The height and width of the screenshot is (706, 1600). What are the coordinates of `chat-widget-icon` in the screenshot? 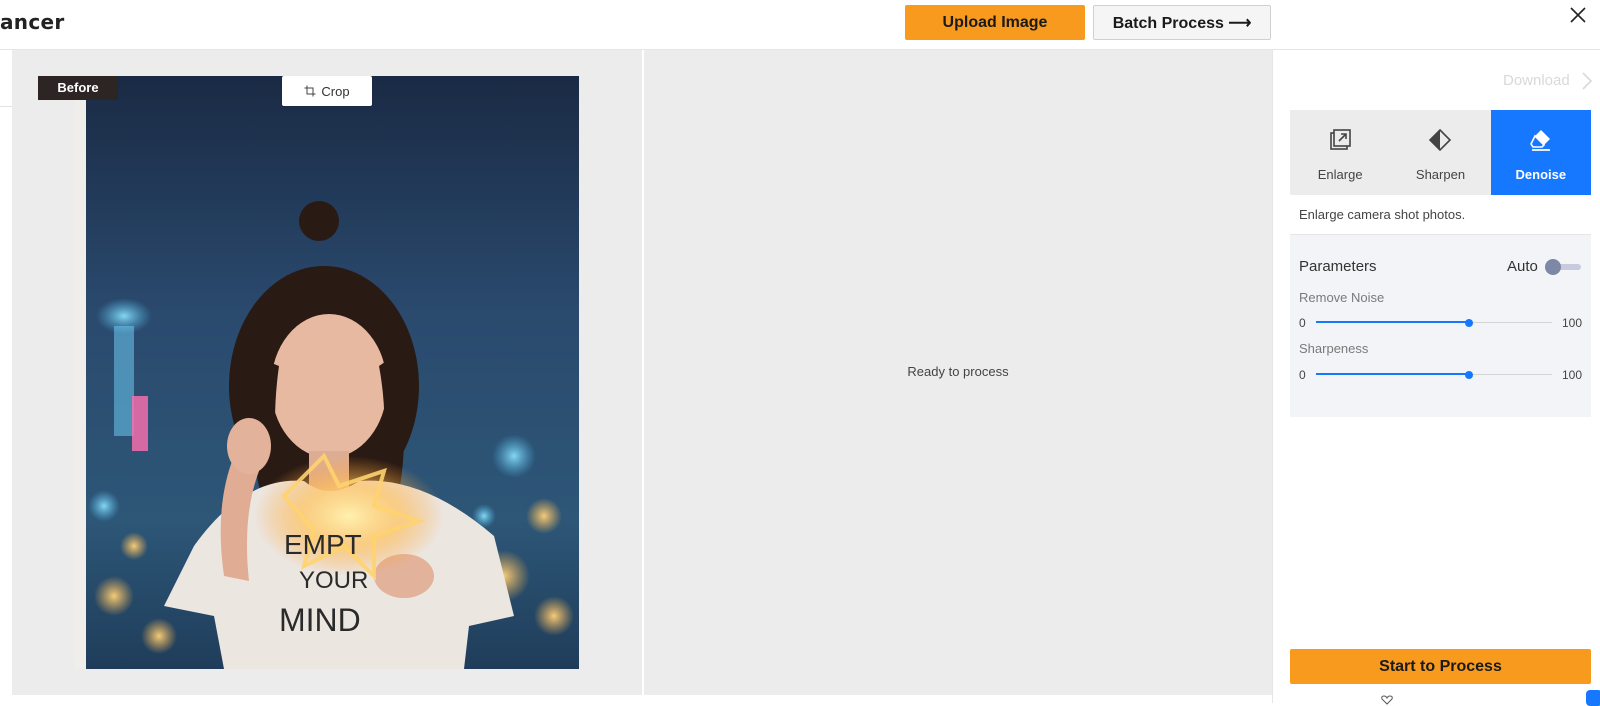 It's located at (1593, 698).